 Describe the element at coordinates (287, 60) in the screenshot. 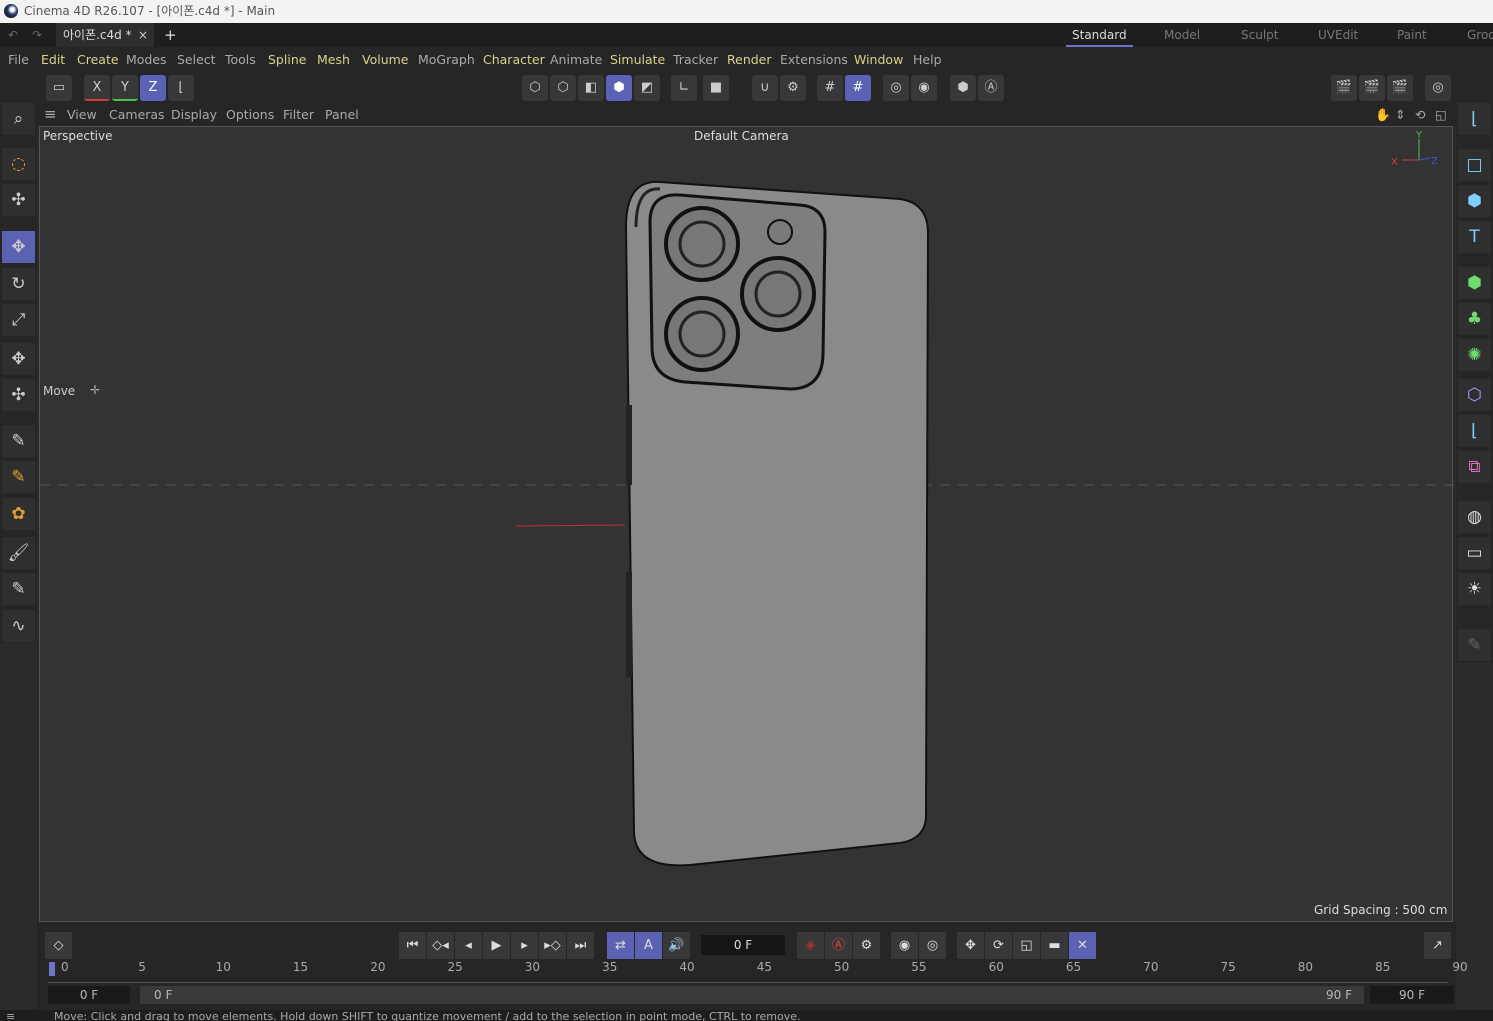

I see `menu-spline: Spline` at that location.